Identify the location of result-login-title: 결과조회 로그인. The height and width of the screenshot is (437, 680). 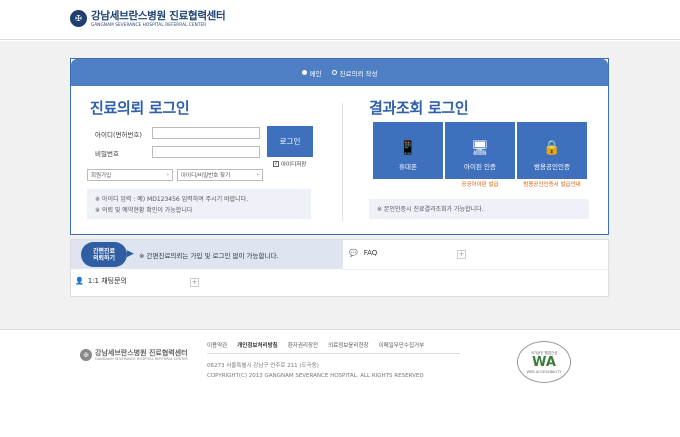
(419, 108).